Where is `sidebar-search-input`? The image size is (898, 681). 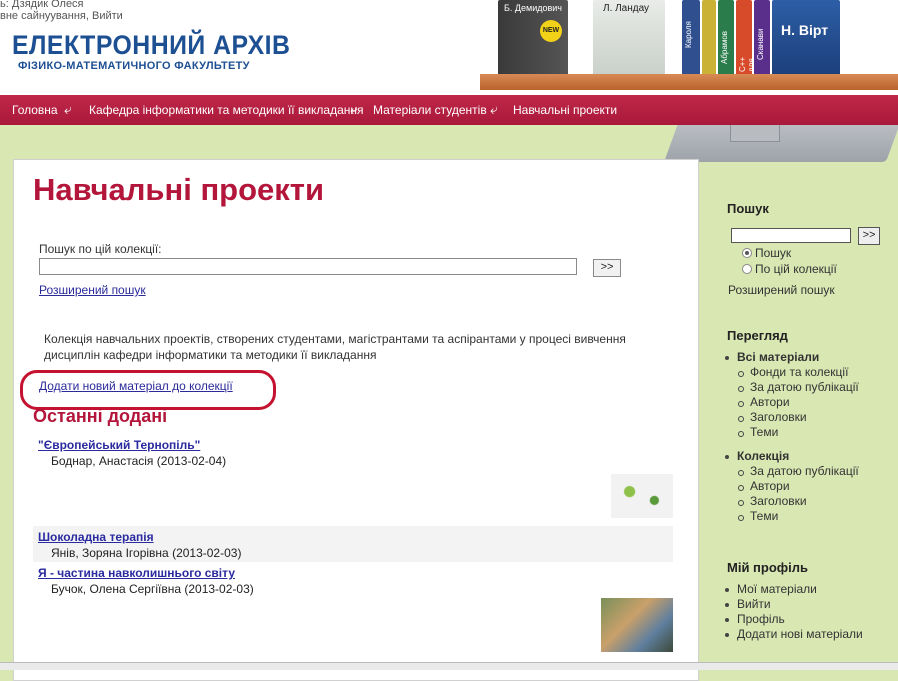 sidebar-search-input is located at coordinates (791, 235).